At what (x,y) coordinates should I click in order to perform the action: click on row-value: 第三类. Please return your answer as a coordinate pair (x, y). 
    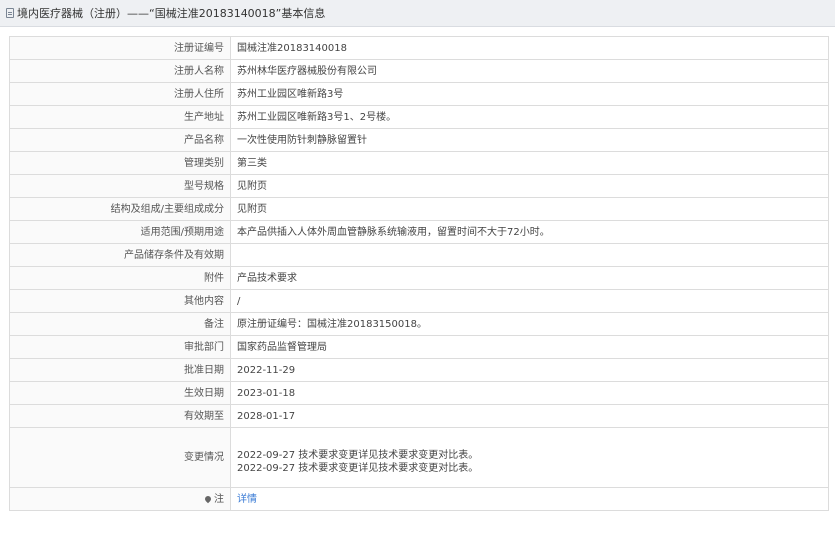
    Looking at the image, I should click on (529, 163).